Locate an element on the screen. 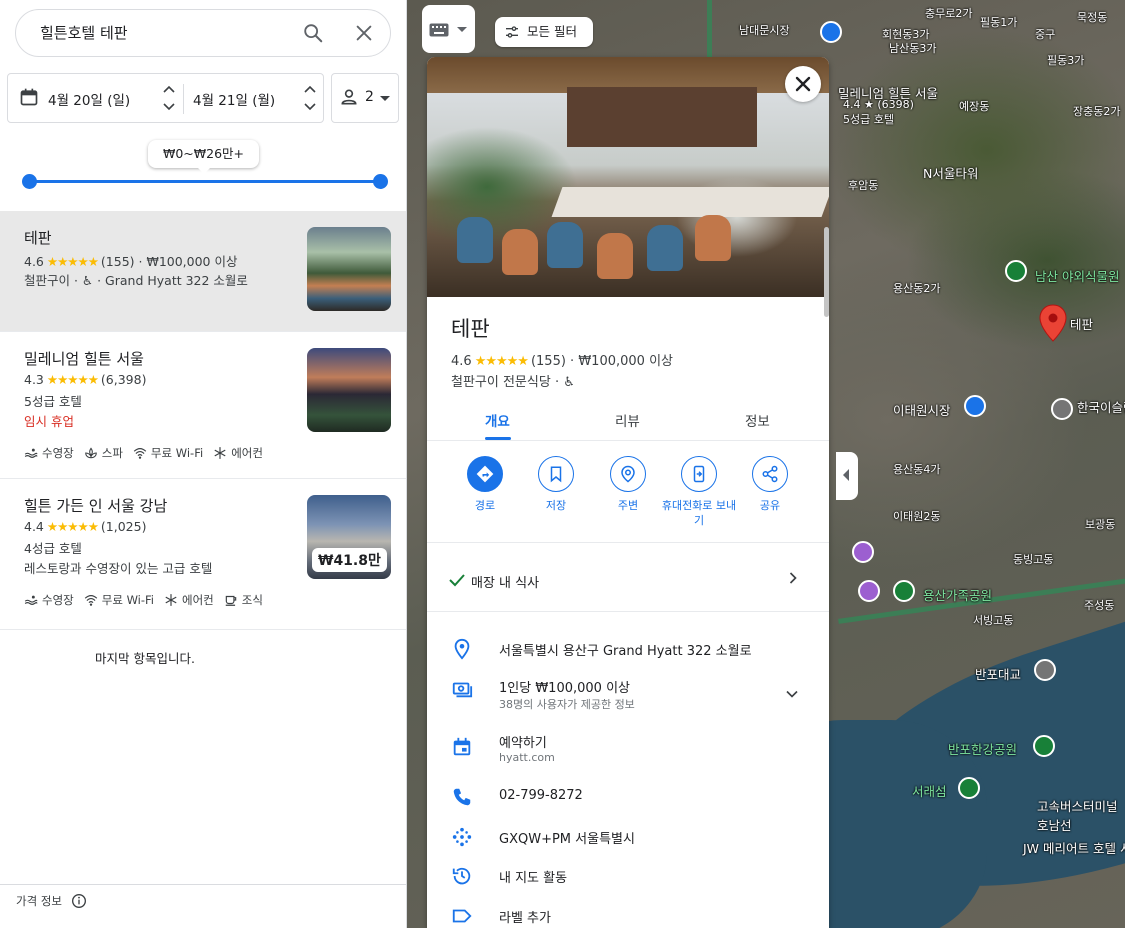 The image size is (1125, 928). price-info-label: 가격 정보 is located at coordinates (39, 901).